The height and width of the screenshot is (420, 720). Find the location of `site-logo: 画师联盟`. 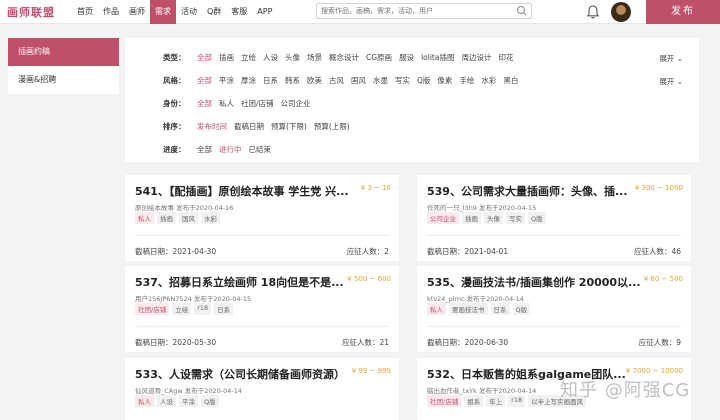

site-logo: 画师联盟 is located at coordinates (31, 12).